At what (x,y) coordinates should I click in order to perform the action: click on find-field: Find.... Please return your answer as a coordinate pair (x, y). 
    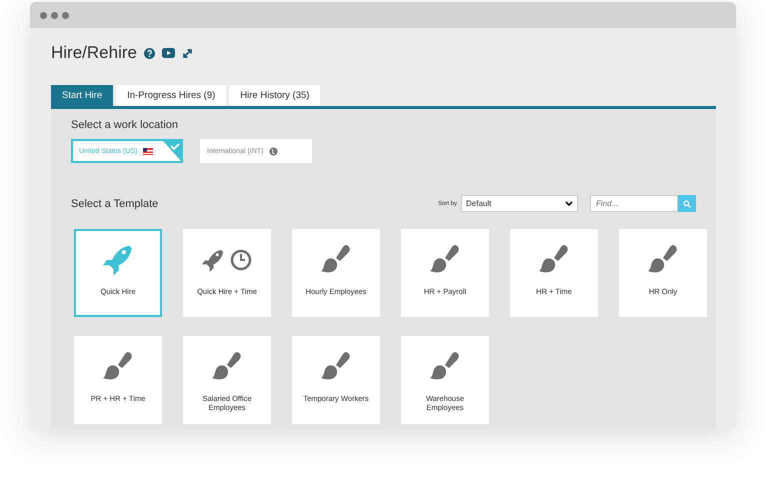
    Looking at the image, I should click on (634, 203).